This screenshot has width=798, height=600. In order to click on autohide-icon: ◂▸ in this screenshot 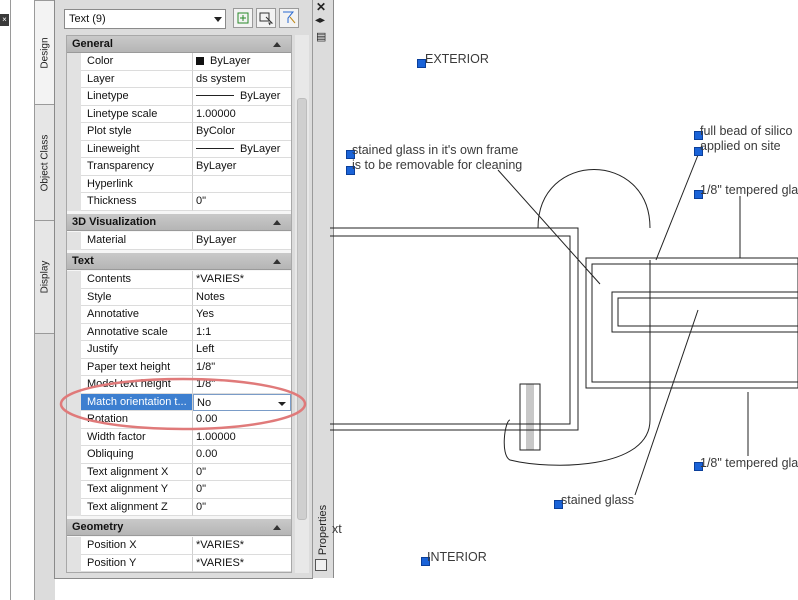, I will do `click(320, 20)`.